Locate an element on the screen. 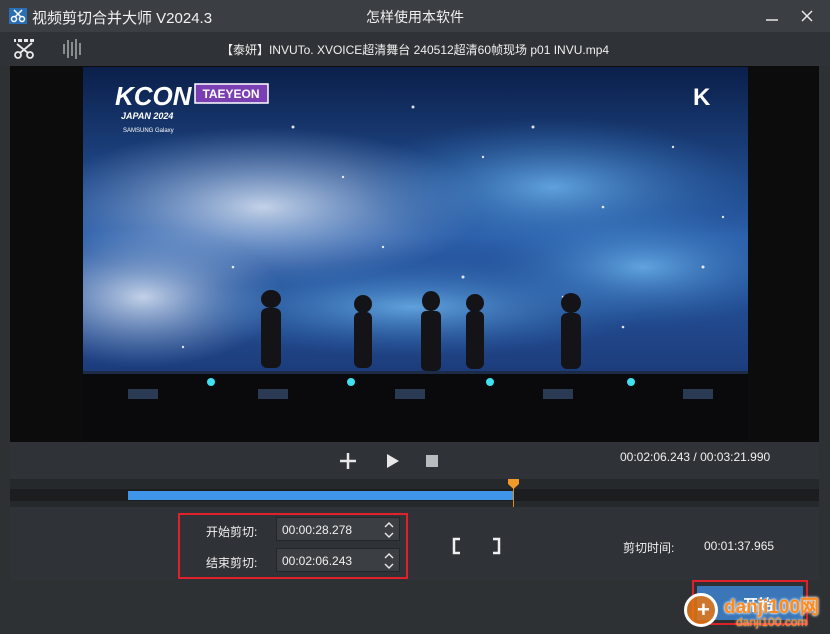 The height and width of the screenshot is (634, 830). start-cut-label: 开始剪切: is located at coordinates (232, 532).